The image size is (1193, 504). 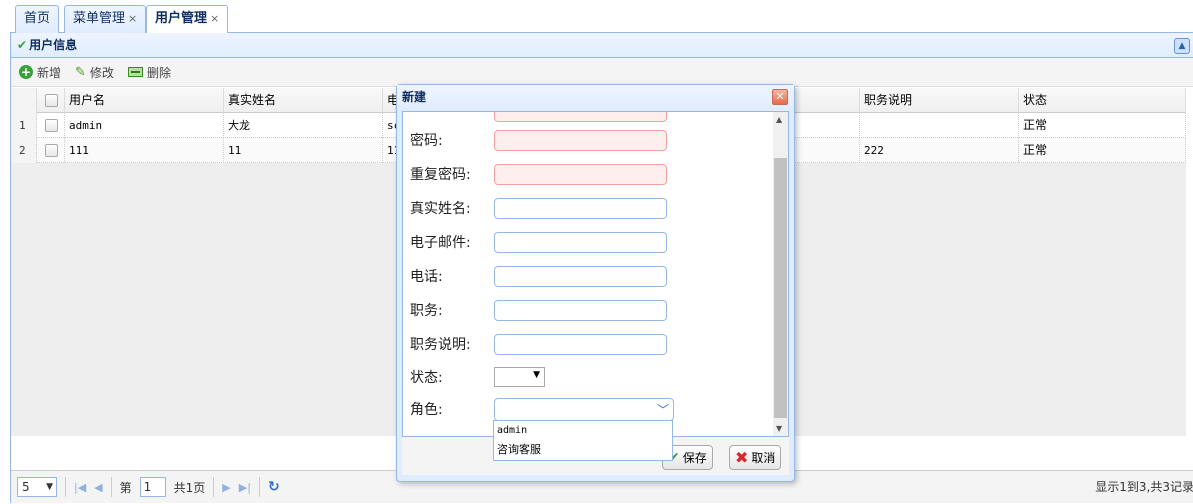 What do you see at coordinates (742, 457) in the screenshot?
I see `cancel-icon: ✖` at bounding box center [742, 457].